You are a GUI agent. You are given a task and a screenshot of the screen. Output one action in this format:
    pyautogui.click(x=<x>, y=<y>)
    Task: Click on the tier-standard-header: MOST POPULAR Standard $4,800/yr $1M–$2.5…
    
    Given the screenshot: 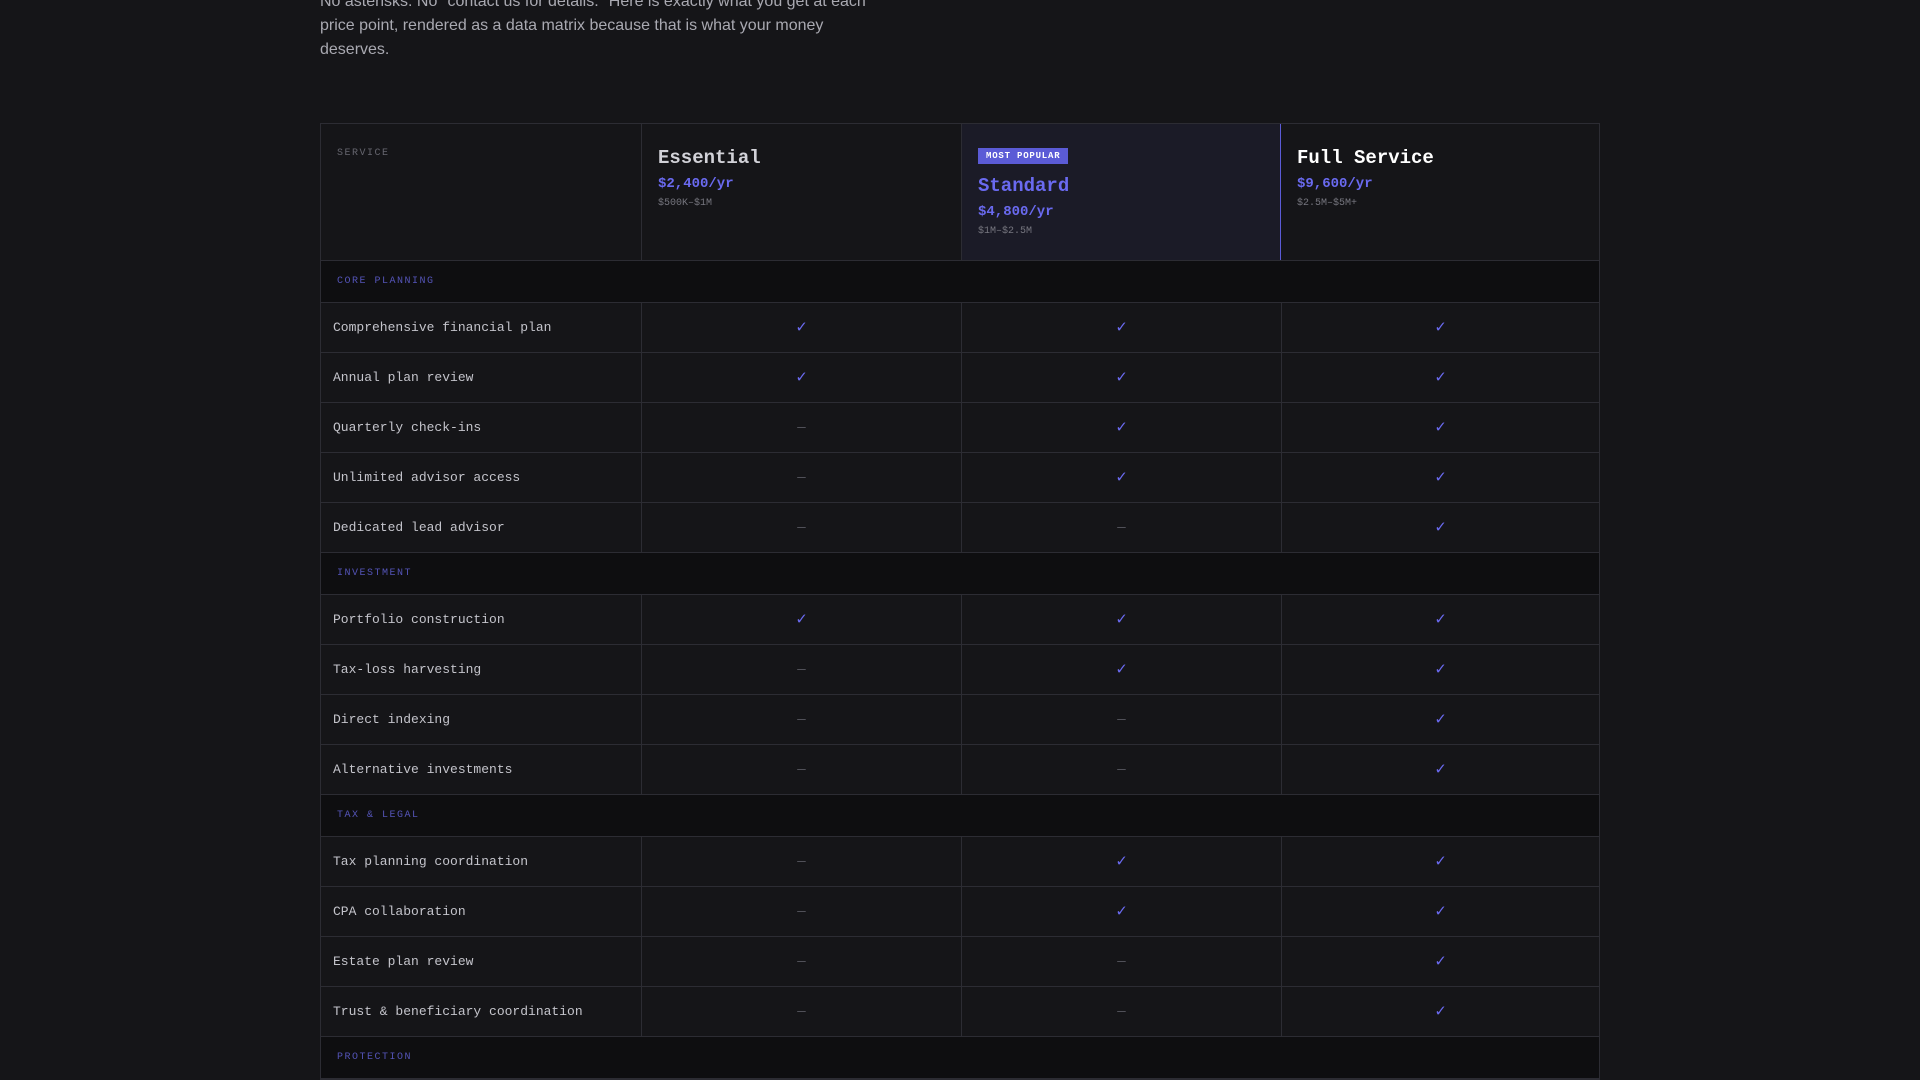 What is the action you would take?
    pyautogui.click(x=1121, y=192)
    